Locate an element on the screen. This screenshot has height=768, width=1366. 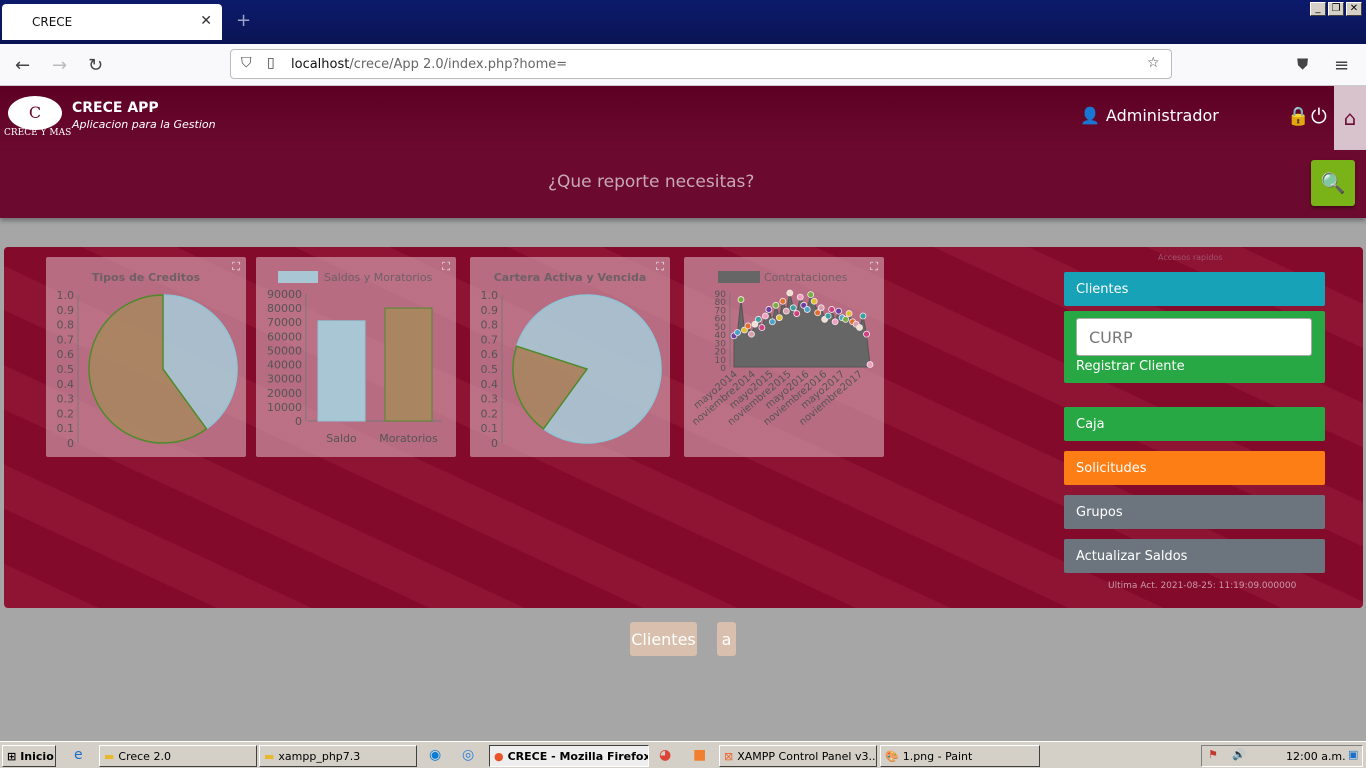
ie-icon: e is located at coordinates (78, 755).